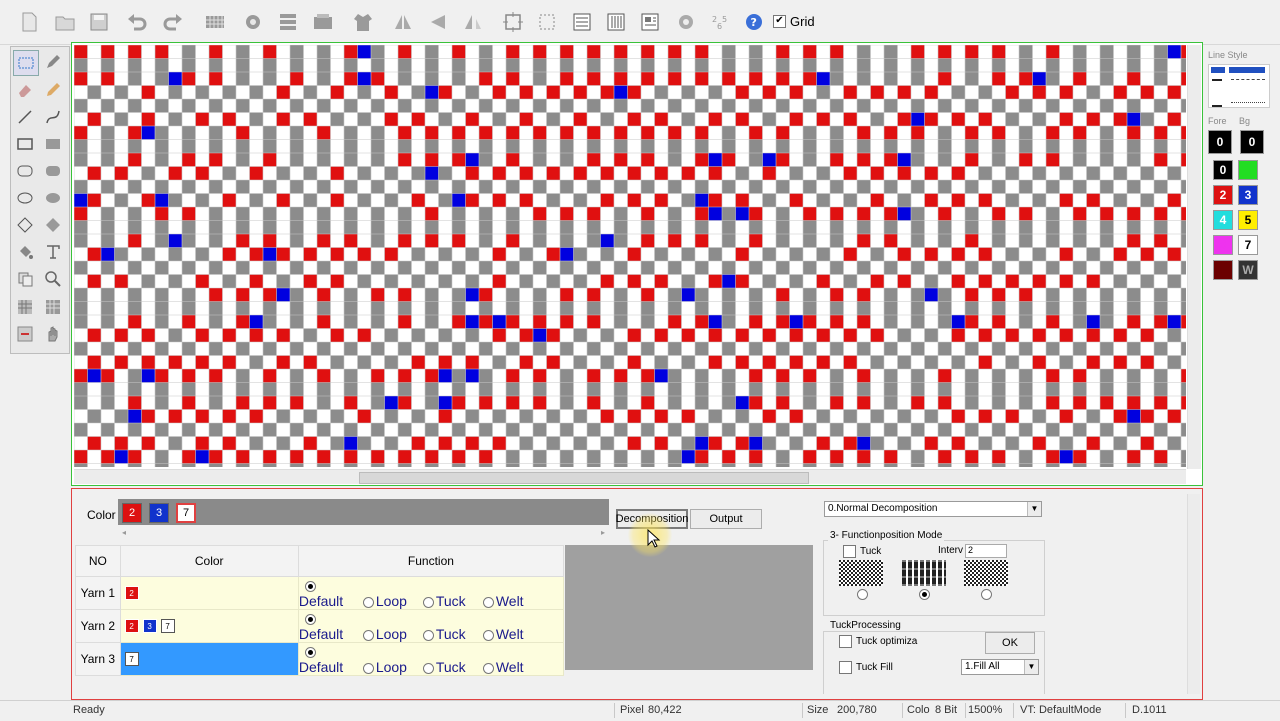 The height and width of the screenshot is (721, 1280). Describe the element at coordinates (25, 225) in the screenshot. I see `diamond-icon` at that location.